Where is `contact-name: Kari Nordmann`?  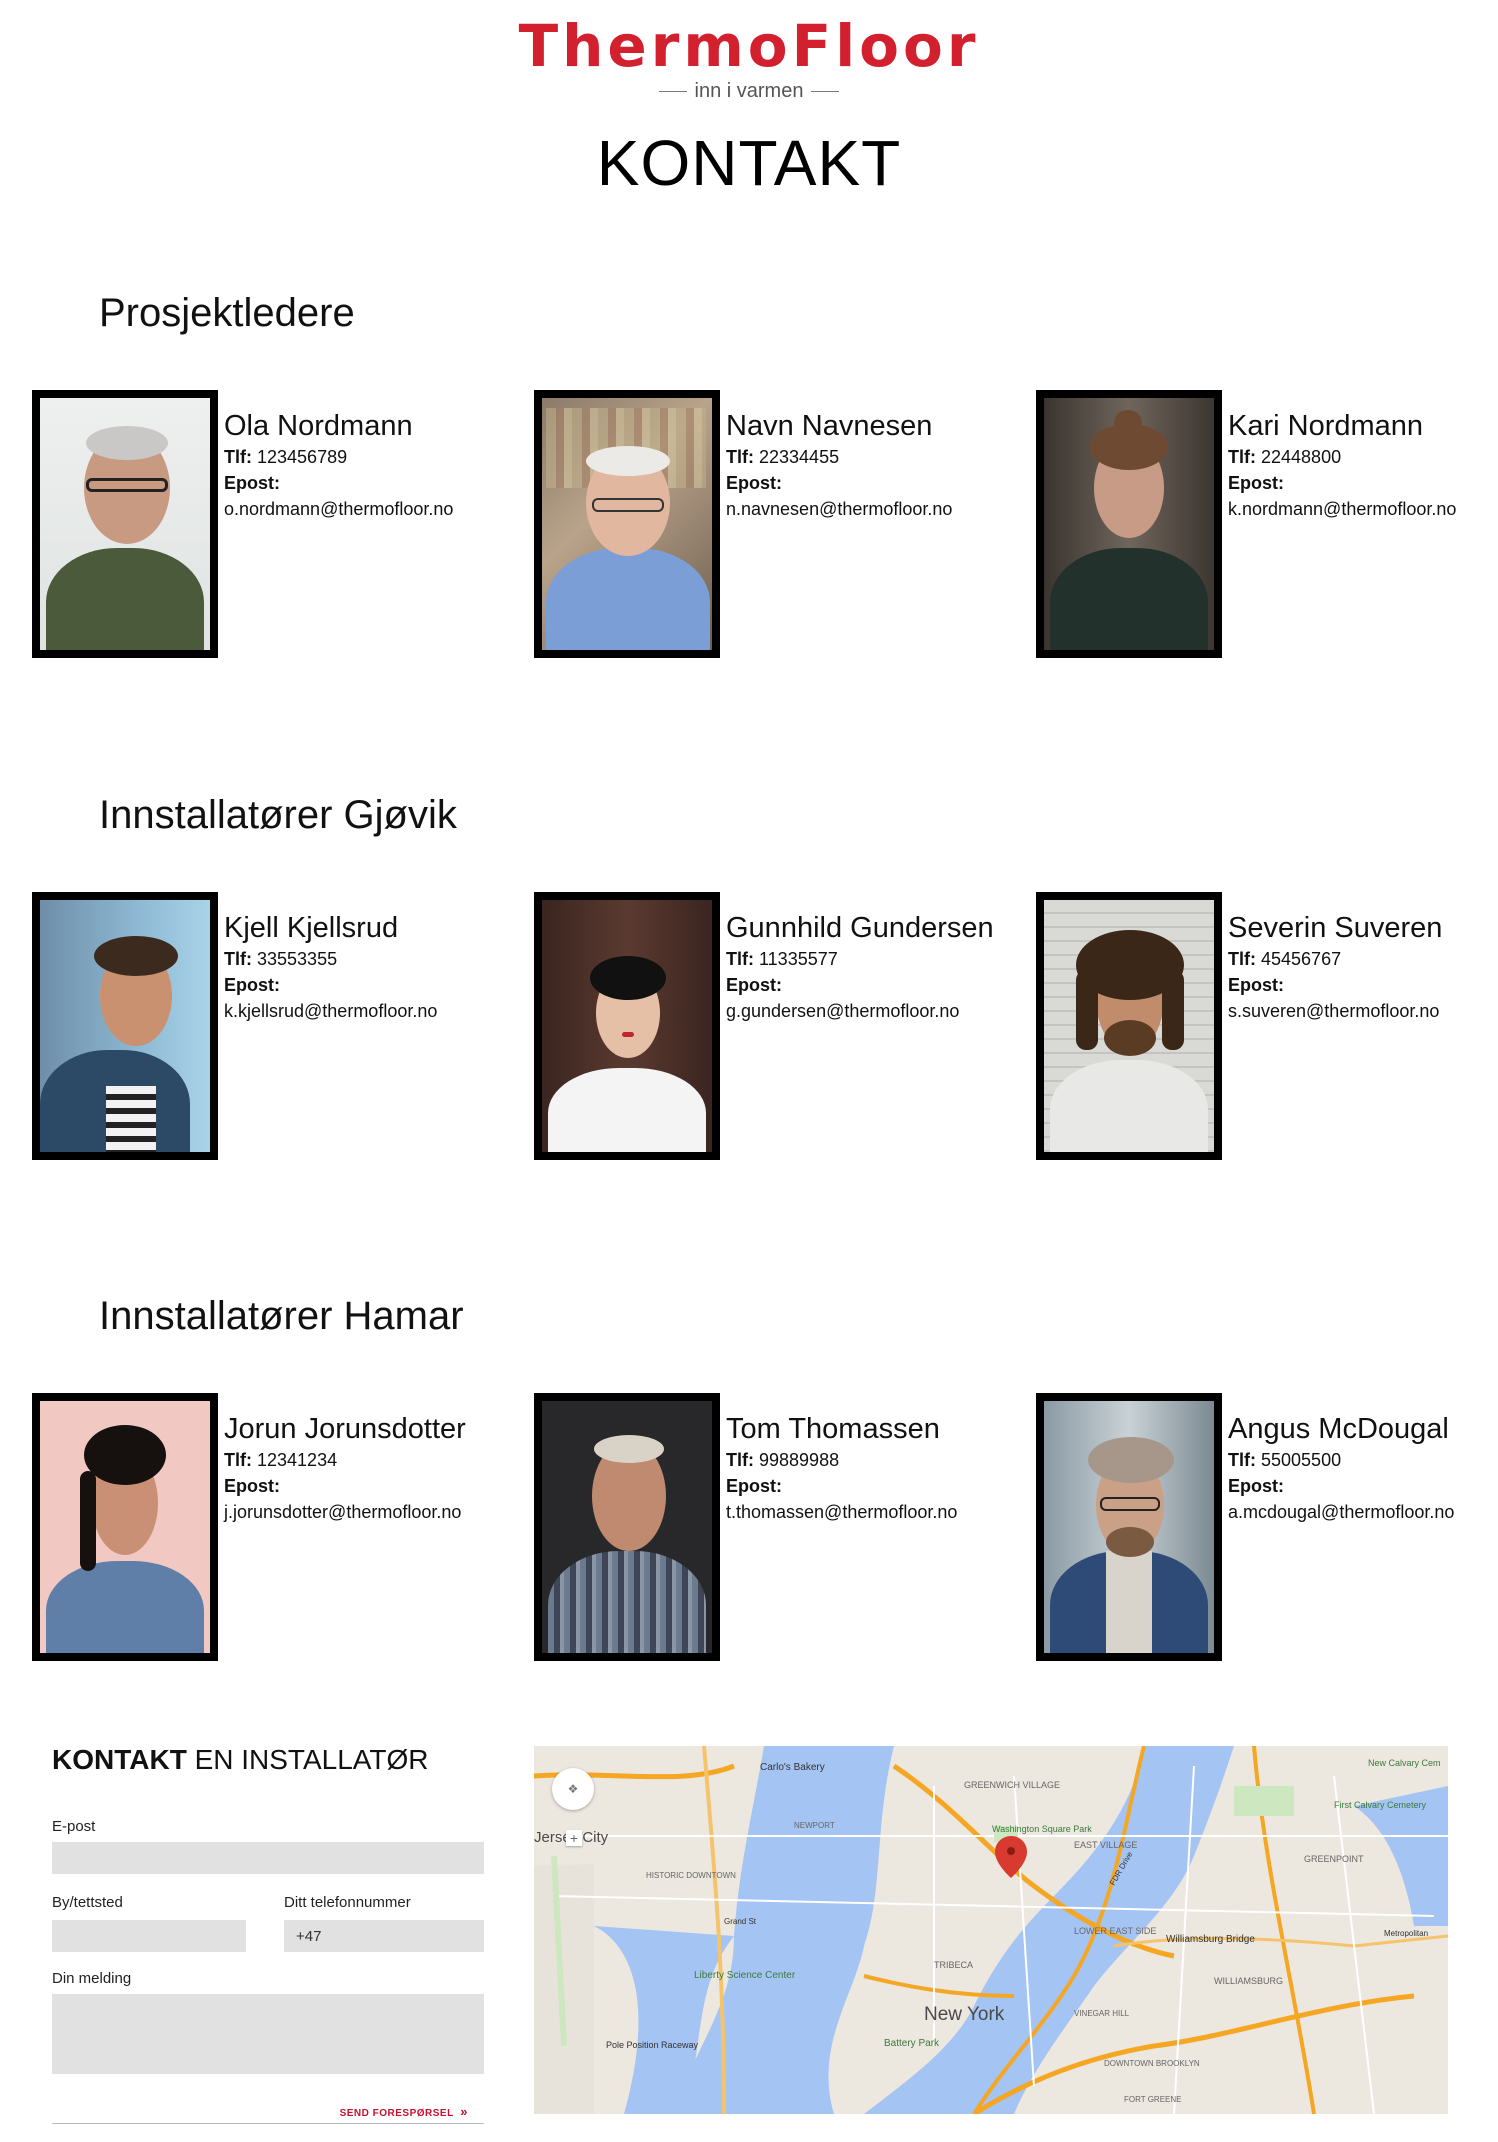 contact-name: Kari Nordmann is located at coordinates (1326, 426).